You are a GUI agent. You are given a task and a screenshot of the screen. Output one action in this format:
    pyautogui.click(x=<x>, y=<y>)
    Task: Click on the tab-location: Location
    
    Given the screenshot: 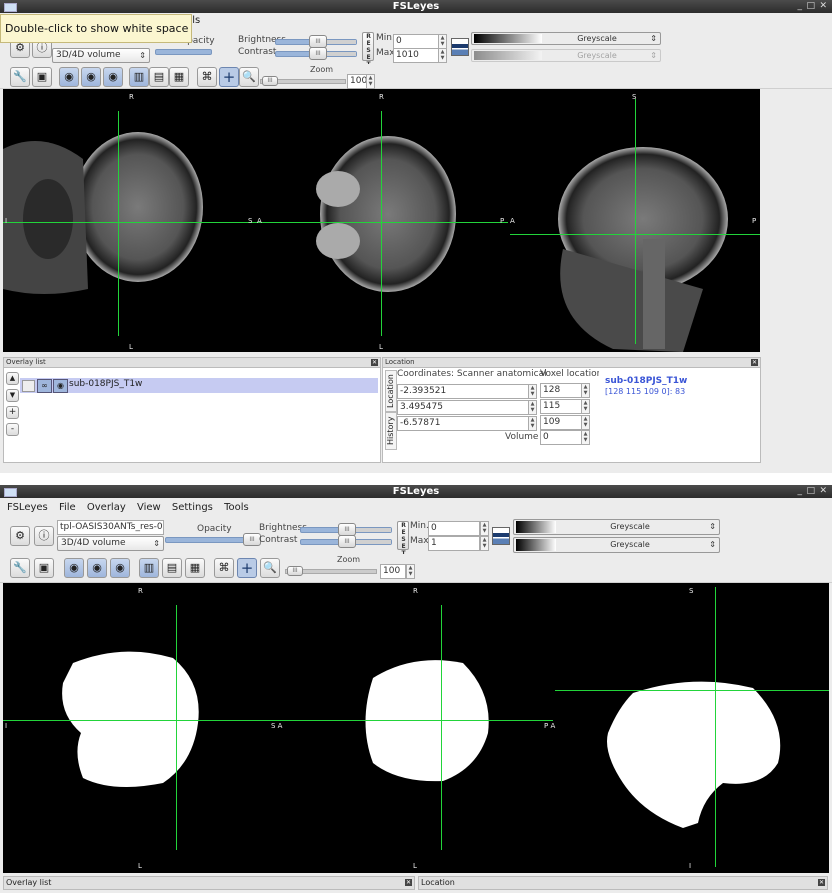 What is the action you would take?
    pyautogui.click(x=391, y=391)
    